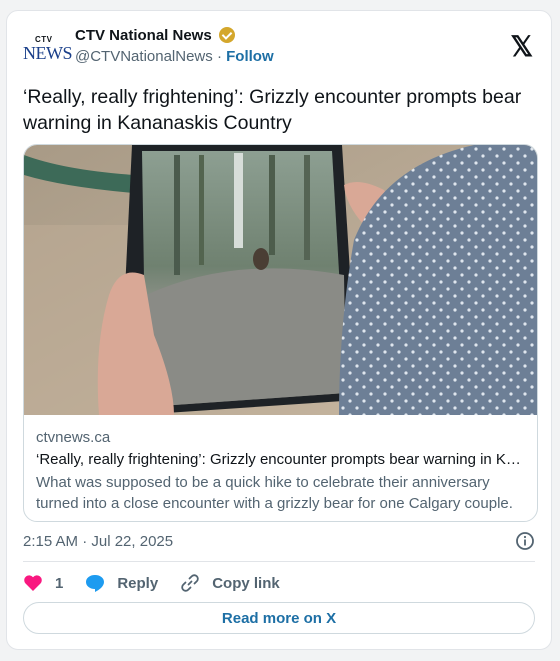 Image resolution: width=560 pixels, height=661 pixels. I want to click on heart-icon, so click(33, 583).